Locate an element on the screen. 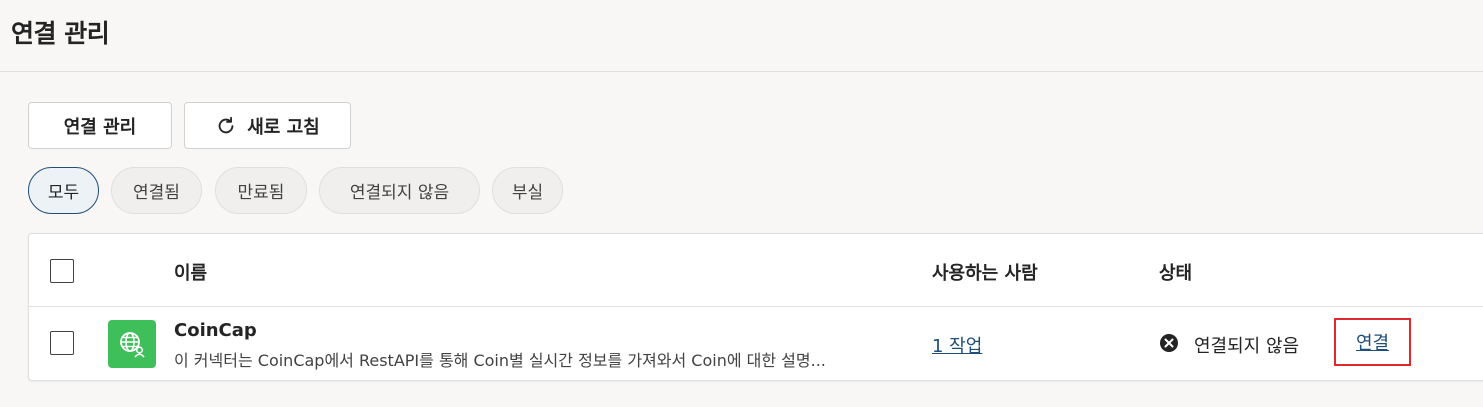  page-title: 연결 관리 is located at coordinates (60, 33).